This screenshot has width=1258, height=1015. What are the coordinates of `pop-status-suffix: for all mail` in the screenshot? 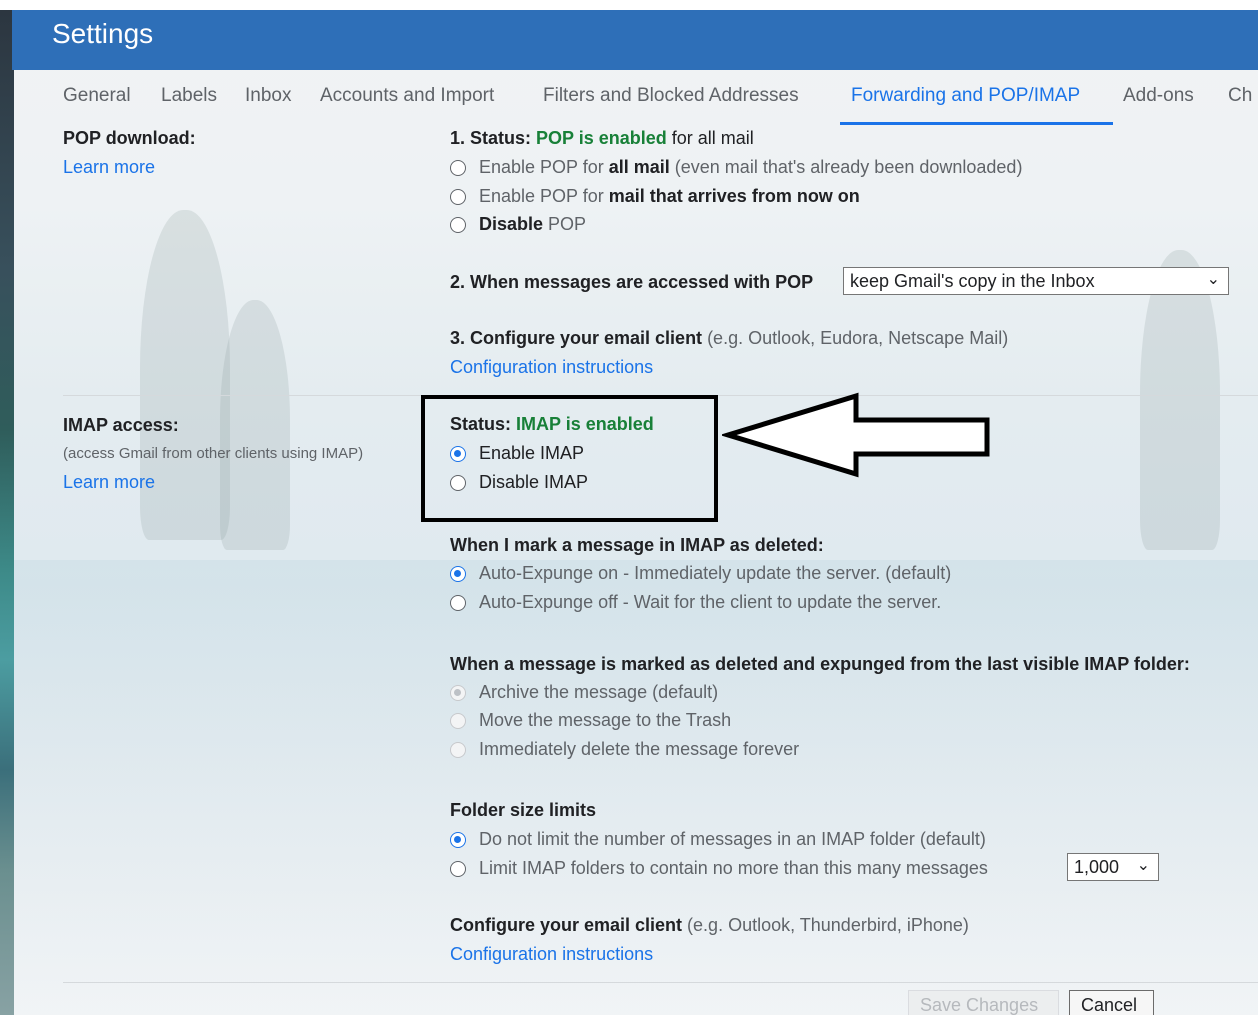 It's located at (710, 138).